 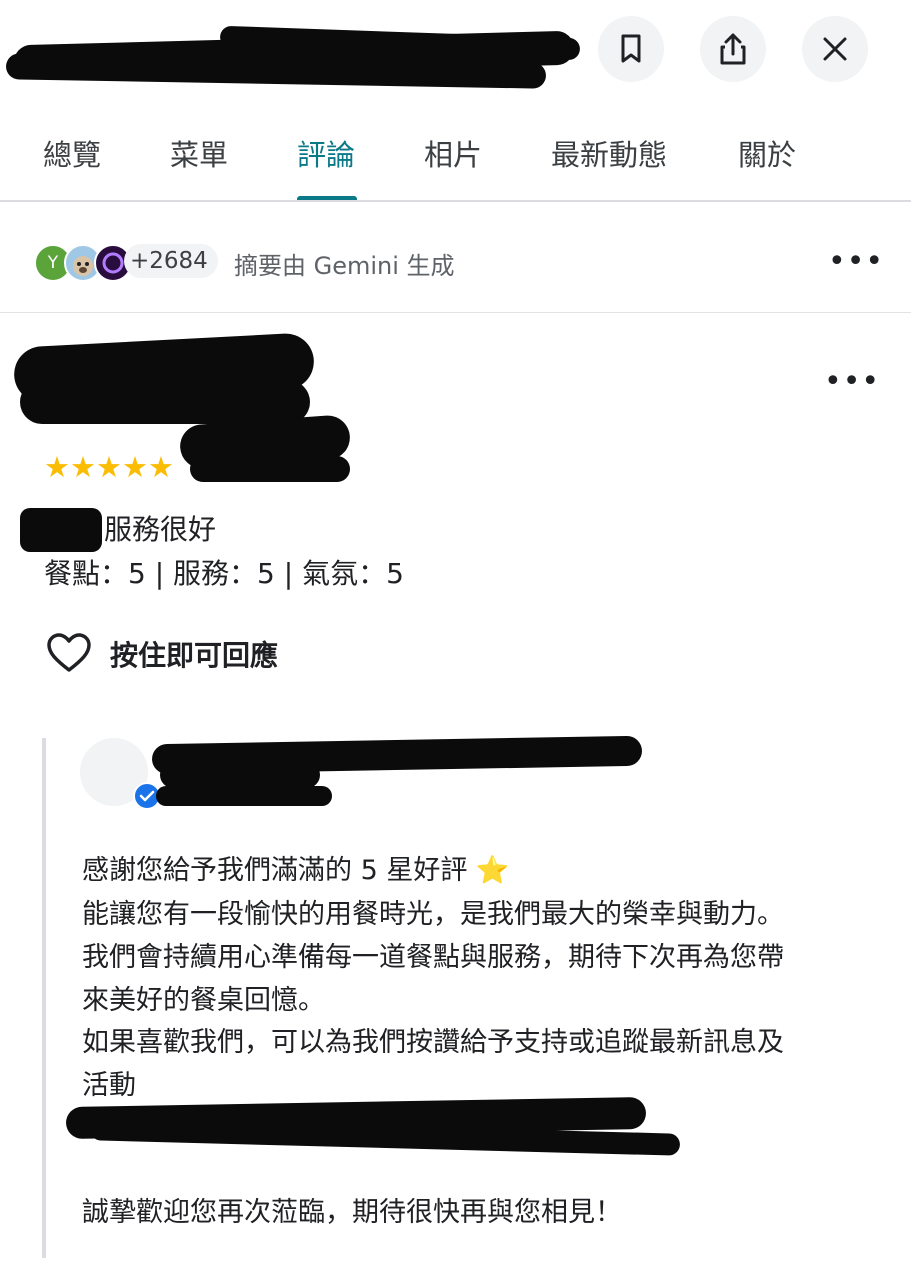 I want to click on close-icon, so click(x=835, y=49).